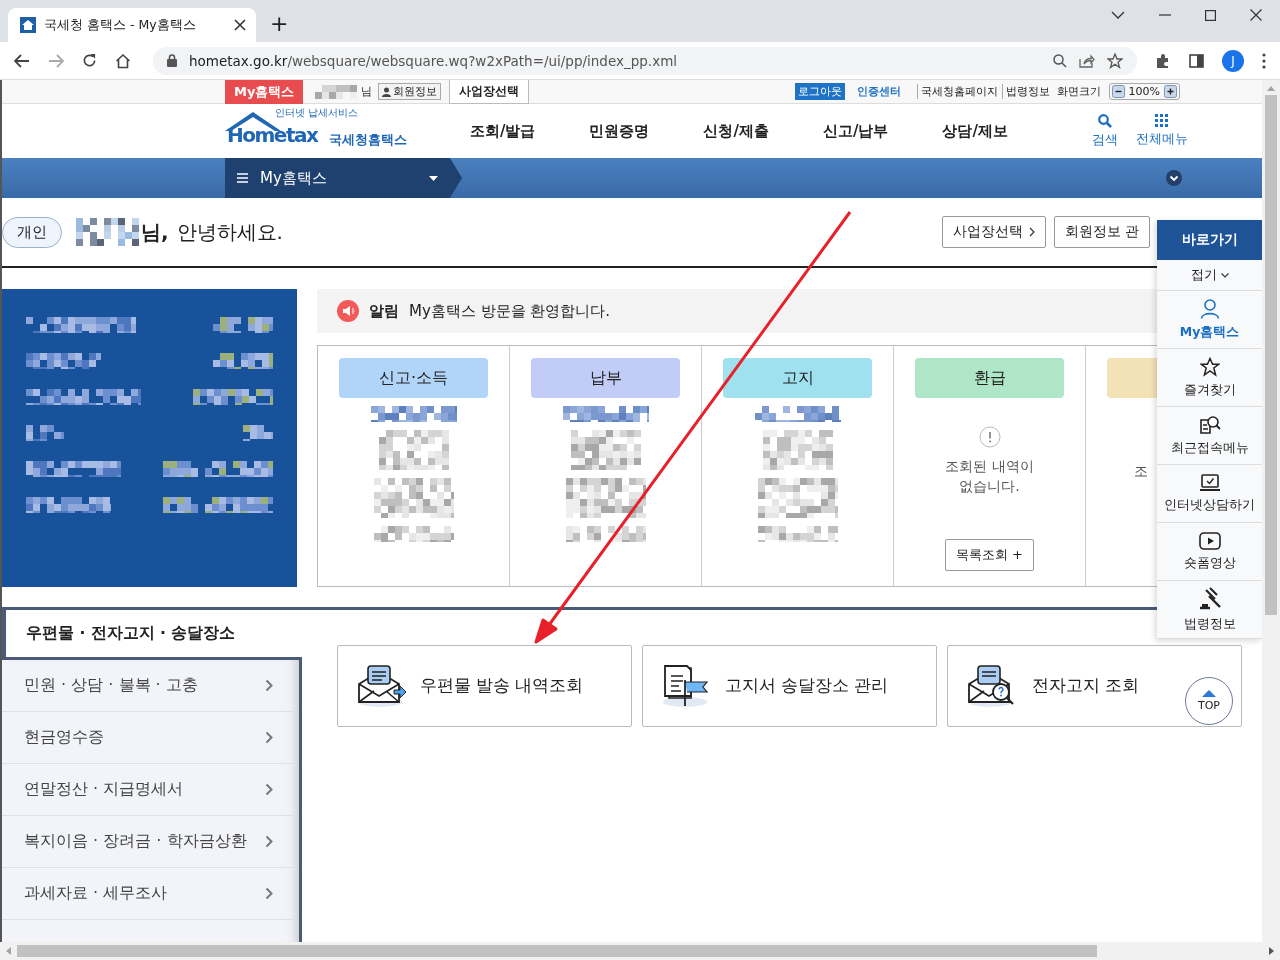  Describe the element at coordinates (1209, 701) in the screenshot. I see `scroll-top-button: TOP` at that location.